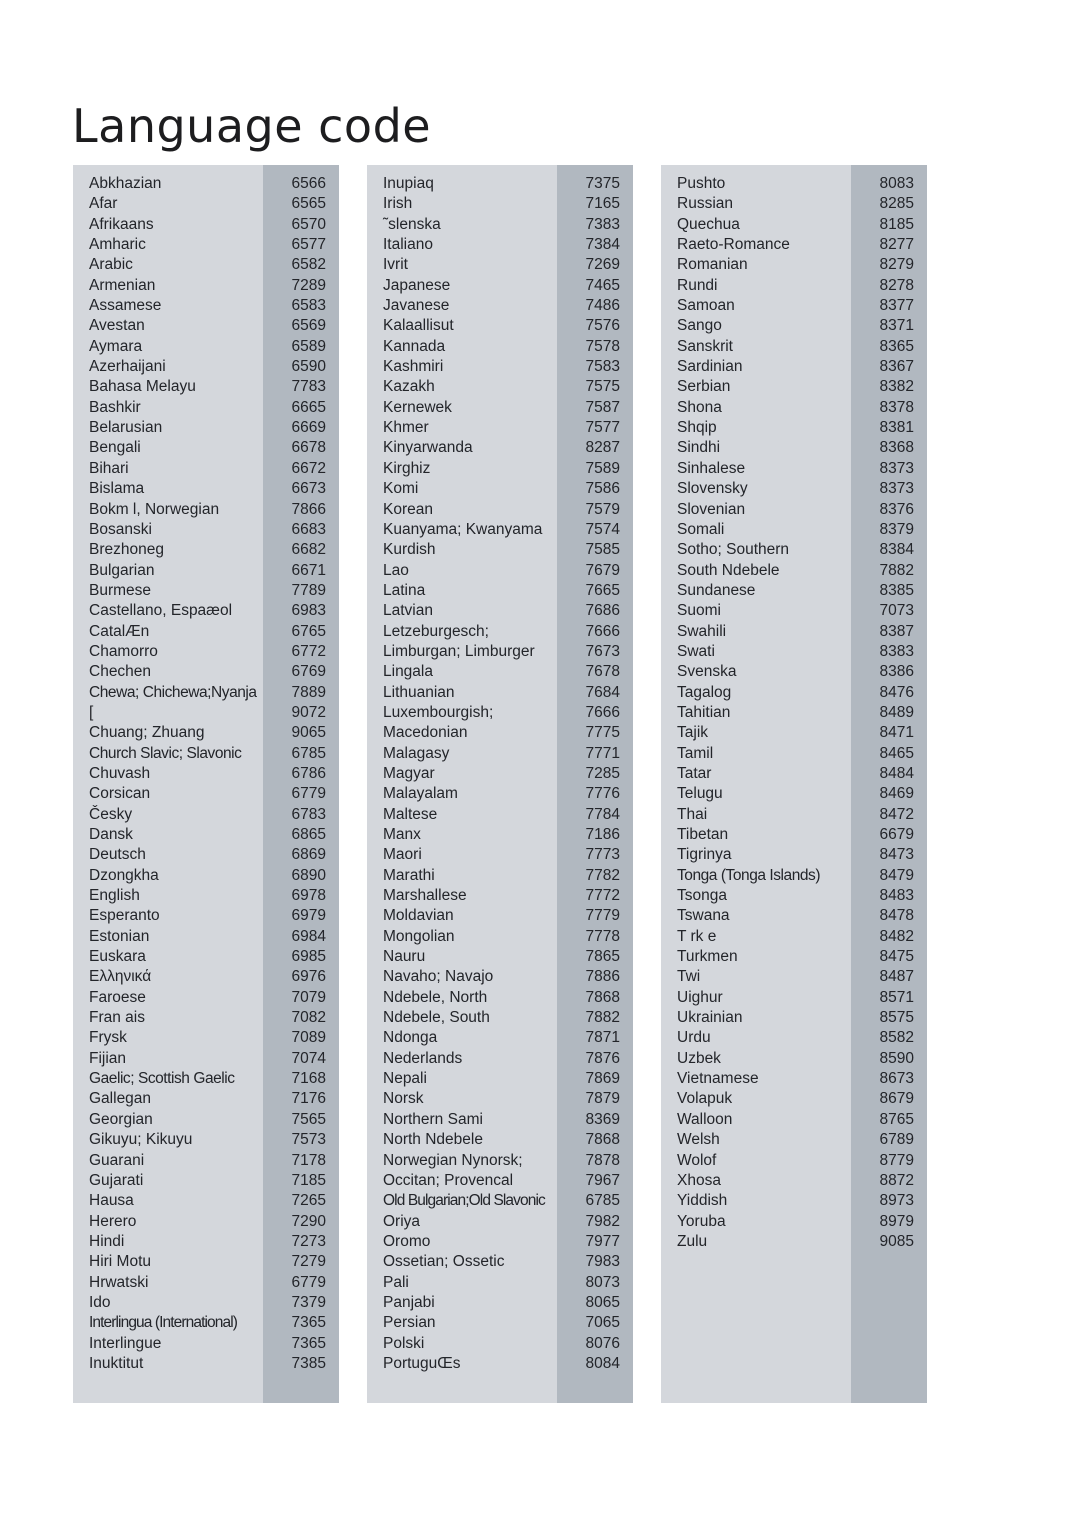 Image resolution: width=1080 pixels, height=1528 pixels. Describe the element at coordinates (896, 306) in the screenshot. I see `language-code: 8377` at that location.